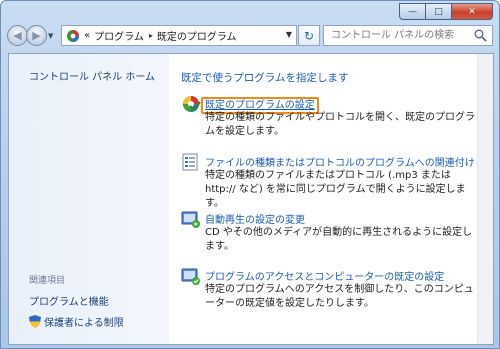 The width and height of the screenshot is (500, 349). I want to click on parental-controls-label: 保護者による制限, so click(84, 323).